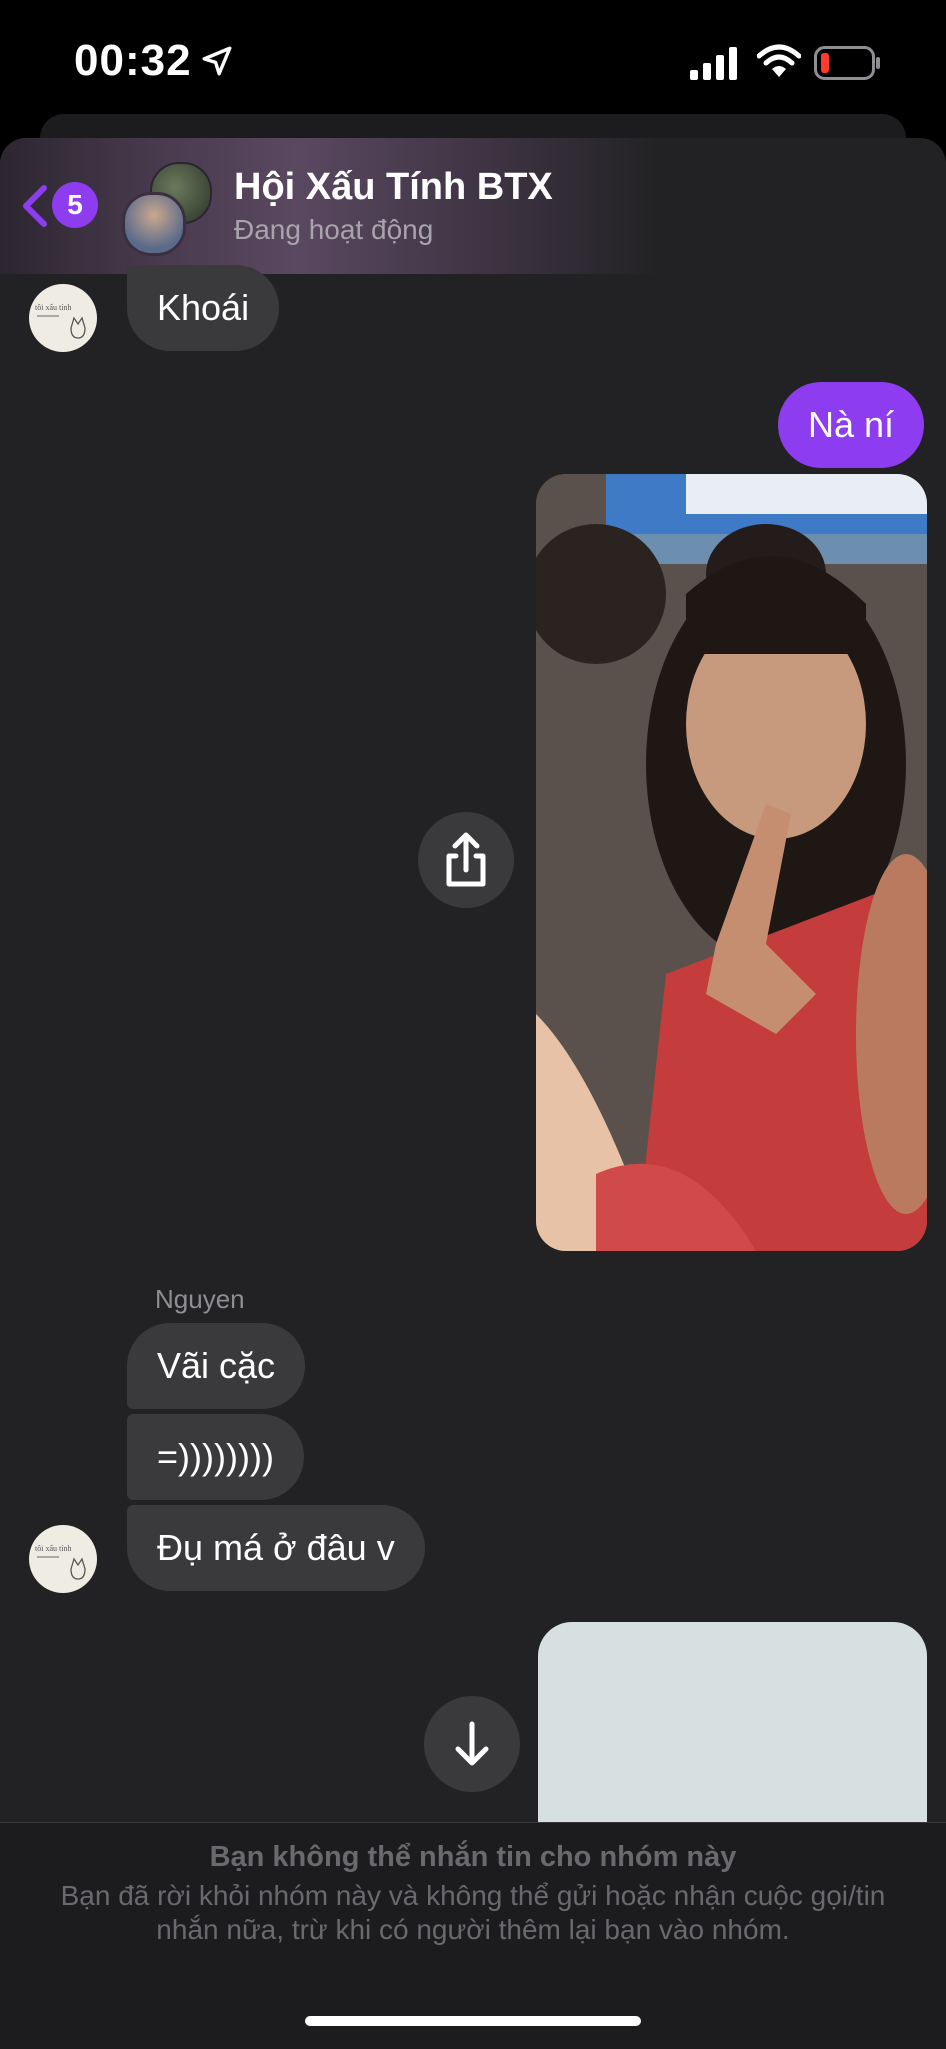 The image size is (946, 2049). What do you see at coordinates (276, 1548) in the screenshot?
I see `message-bubble-incoming: Đụ má ở đâu v` at bounding box center [276, 1548].